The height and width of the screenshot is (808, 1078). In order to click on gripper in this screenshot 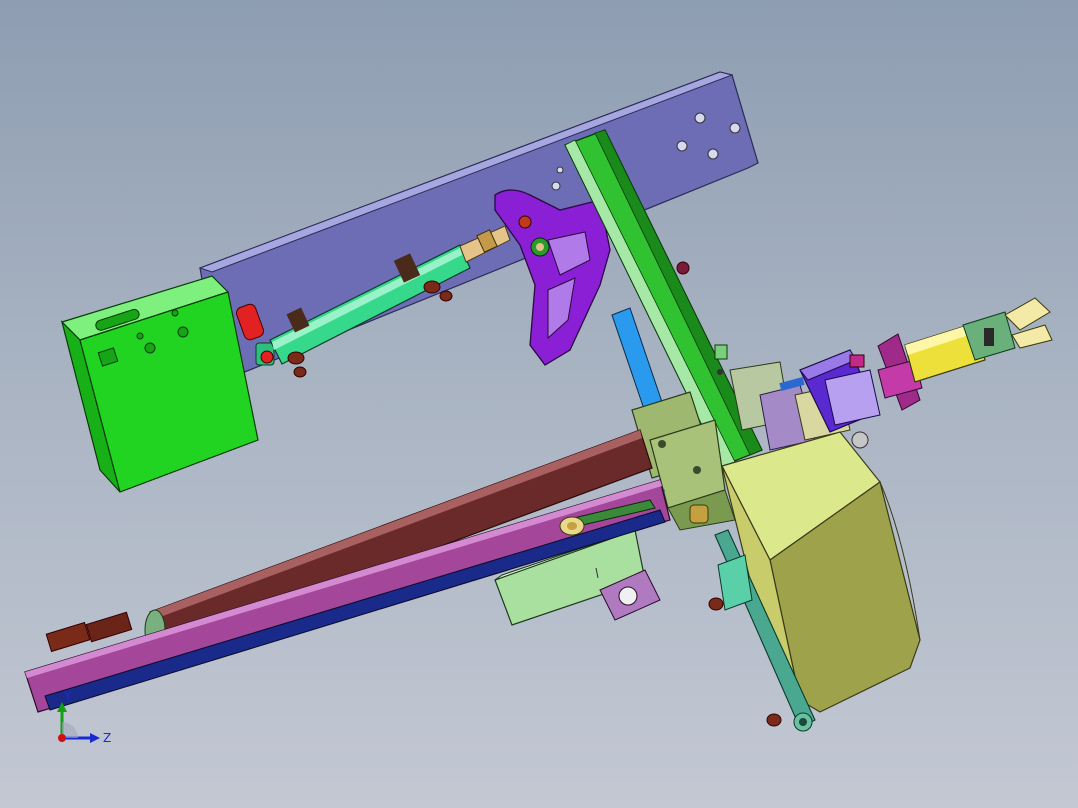, I will do `click(965, 354)`.